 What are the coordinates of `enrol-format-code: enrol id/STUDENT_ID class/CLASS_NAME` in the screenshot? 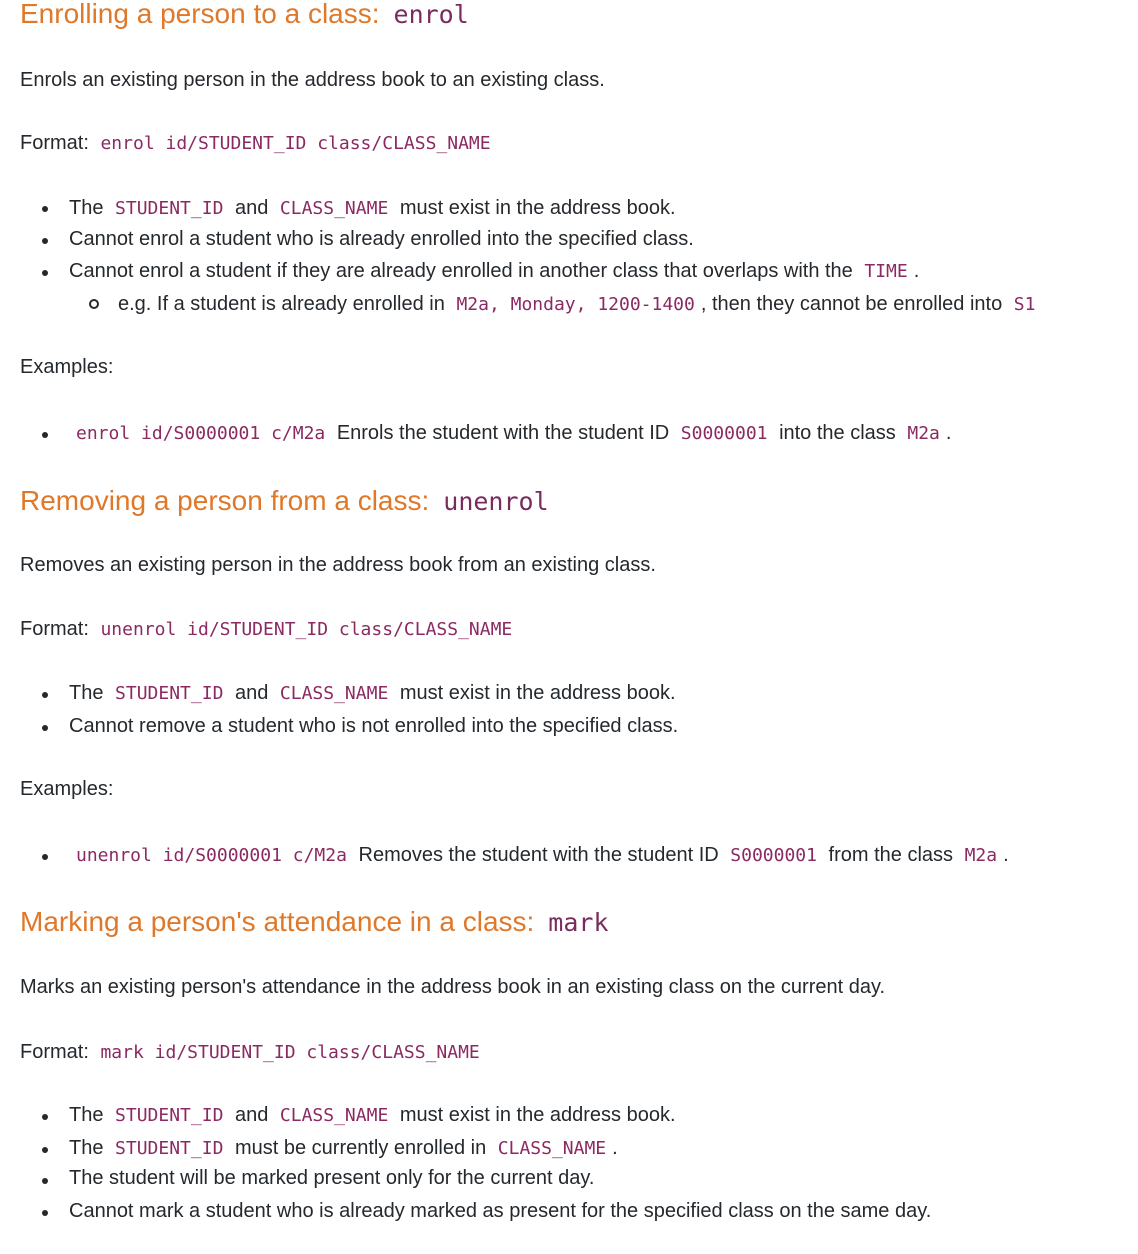 It's located at (295, 143).